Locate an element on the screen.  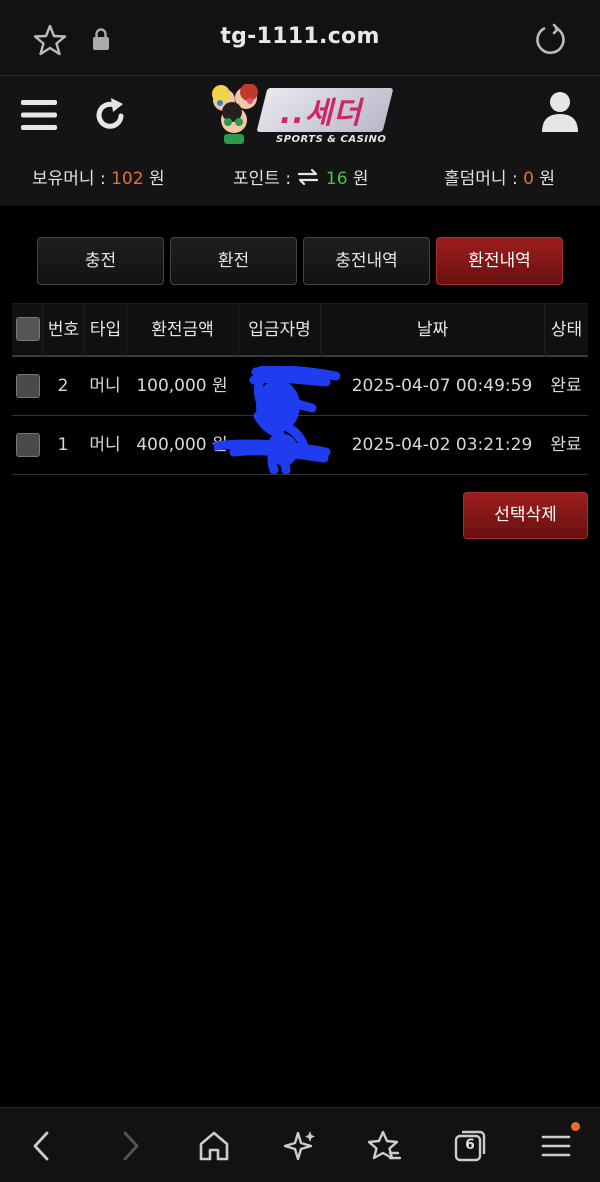
row-number: 1 is located at coordinates (63, 445).